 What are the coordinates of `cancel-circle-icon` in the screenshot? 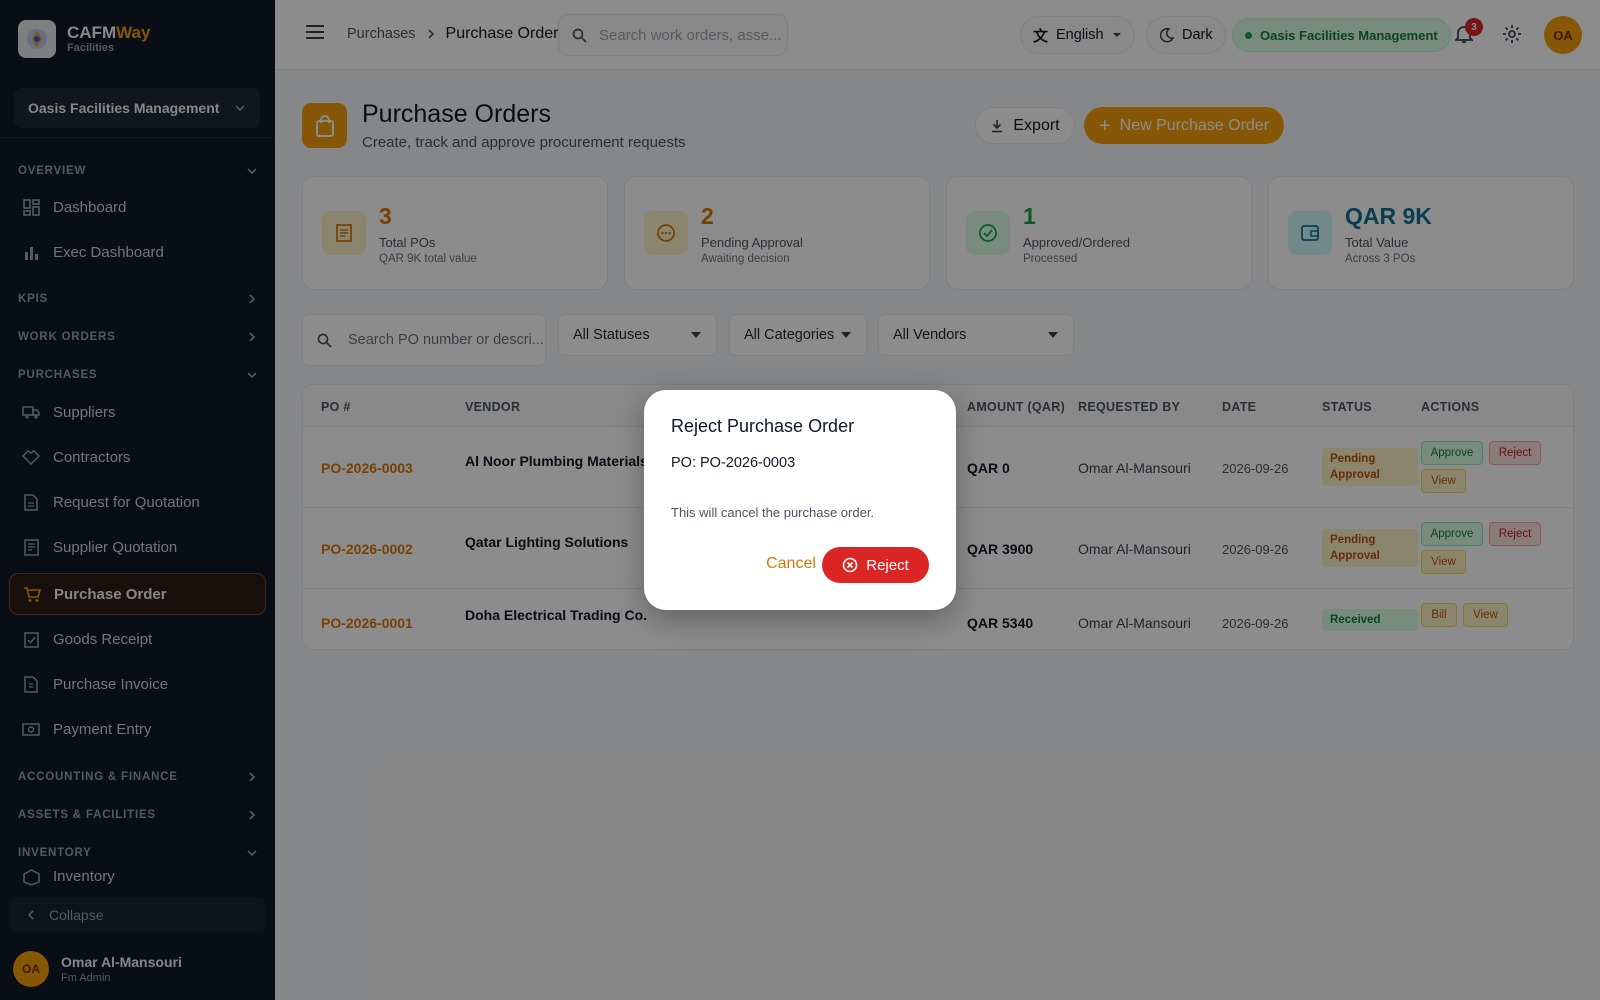 It's located at (850, 565).